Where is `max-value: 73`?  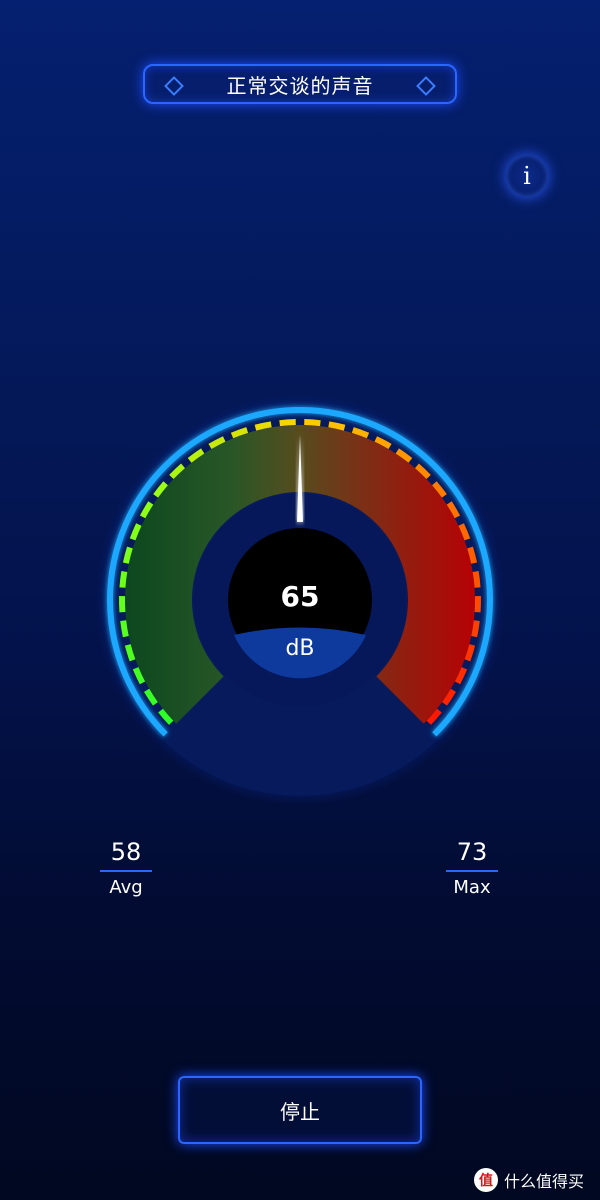
max-value: 73 is located at coordinates (472, 852).